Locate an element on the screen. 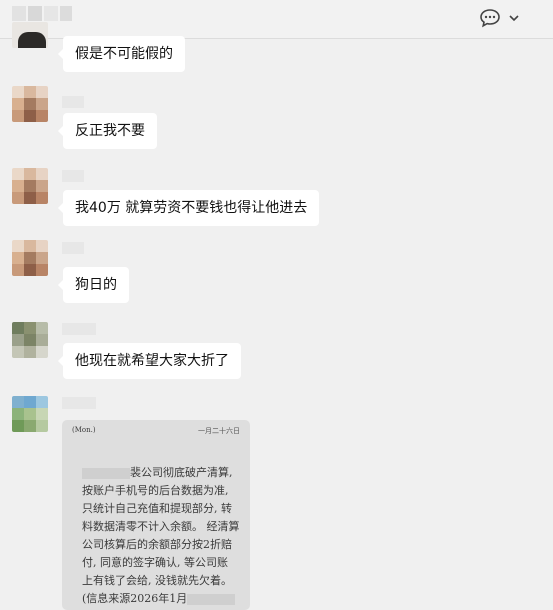  message-bubble: 狗日的 is located at coordinates (93, 285).